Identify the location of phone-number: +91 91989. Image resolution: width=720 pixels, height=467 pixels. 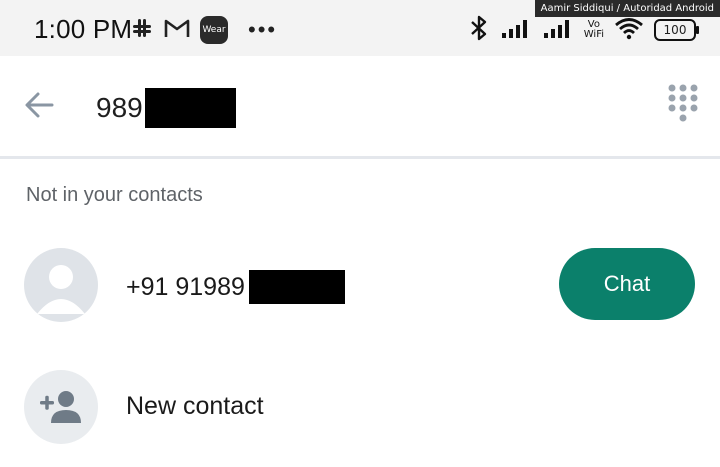
(235, 287).